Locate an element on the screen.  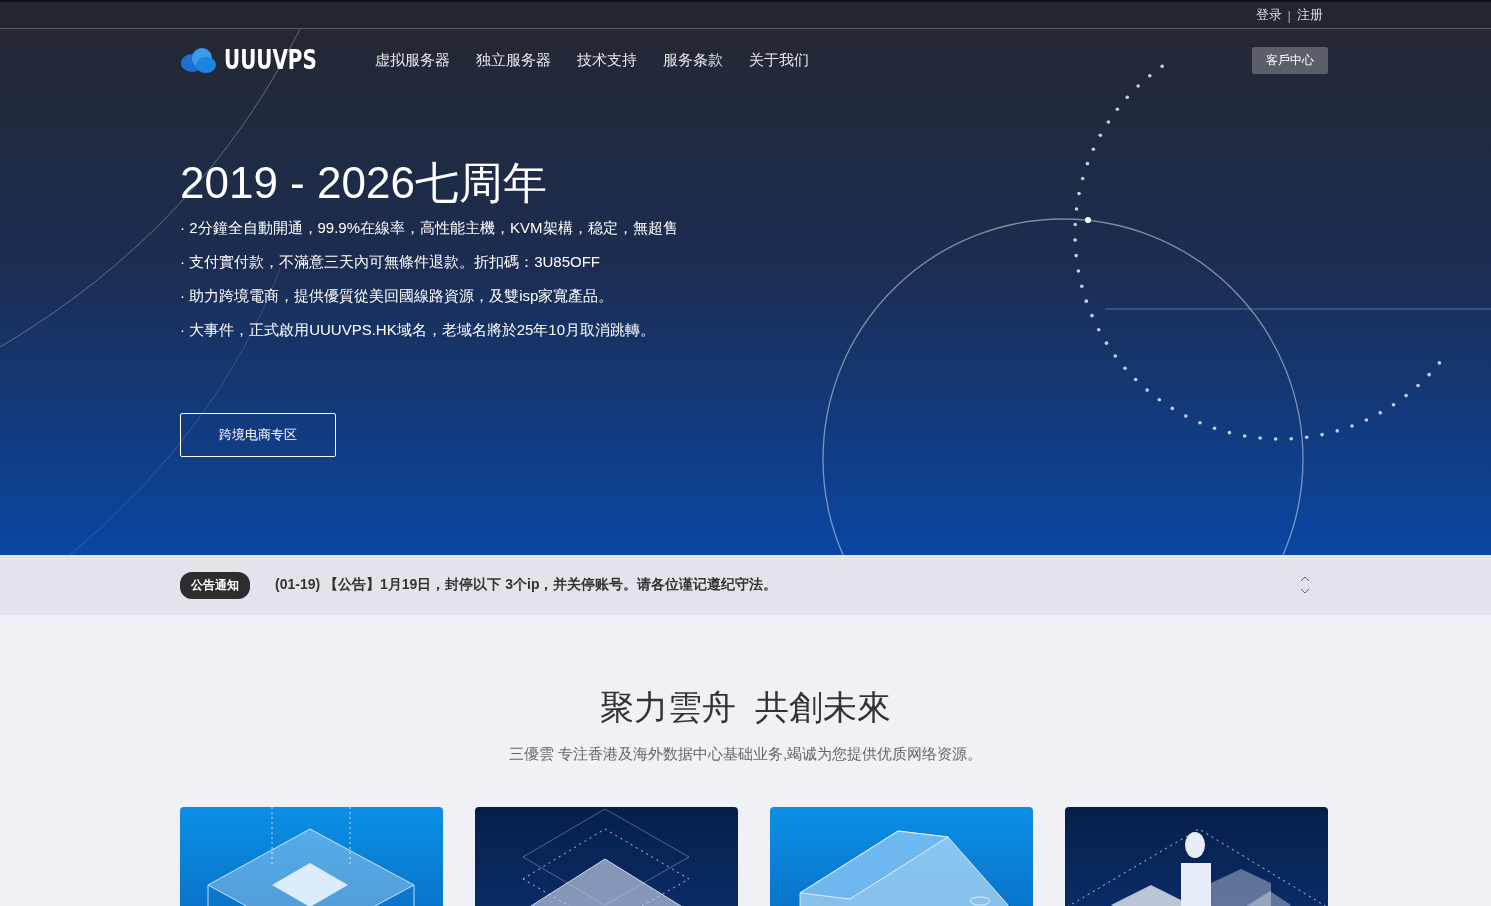
chevron-down-icon is located at coordinates (1305, 591).